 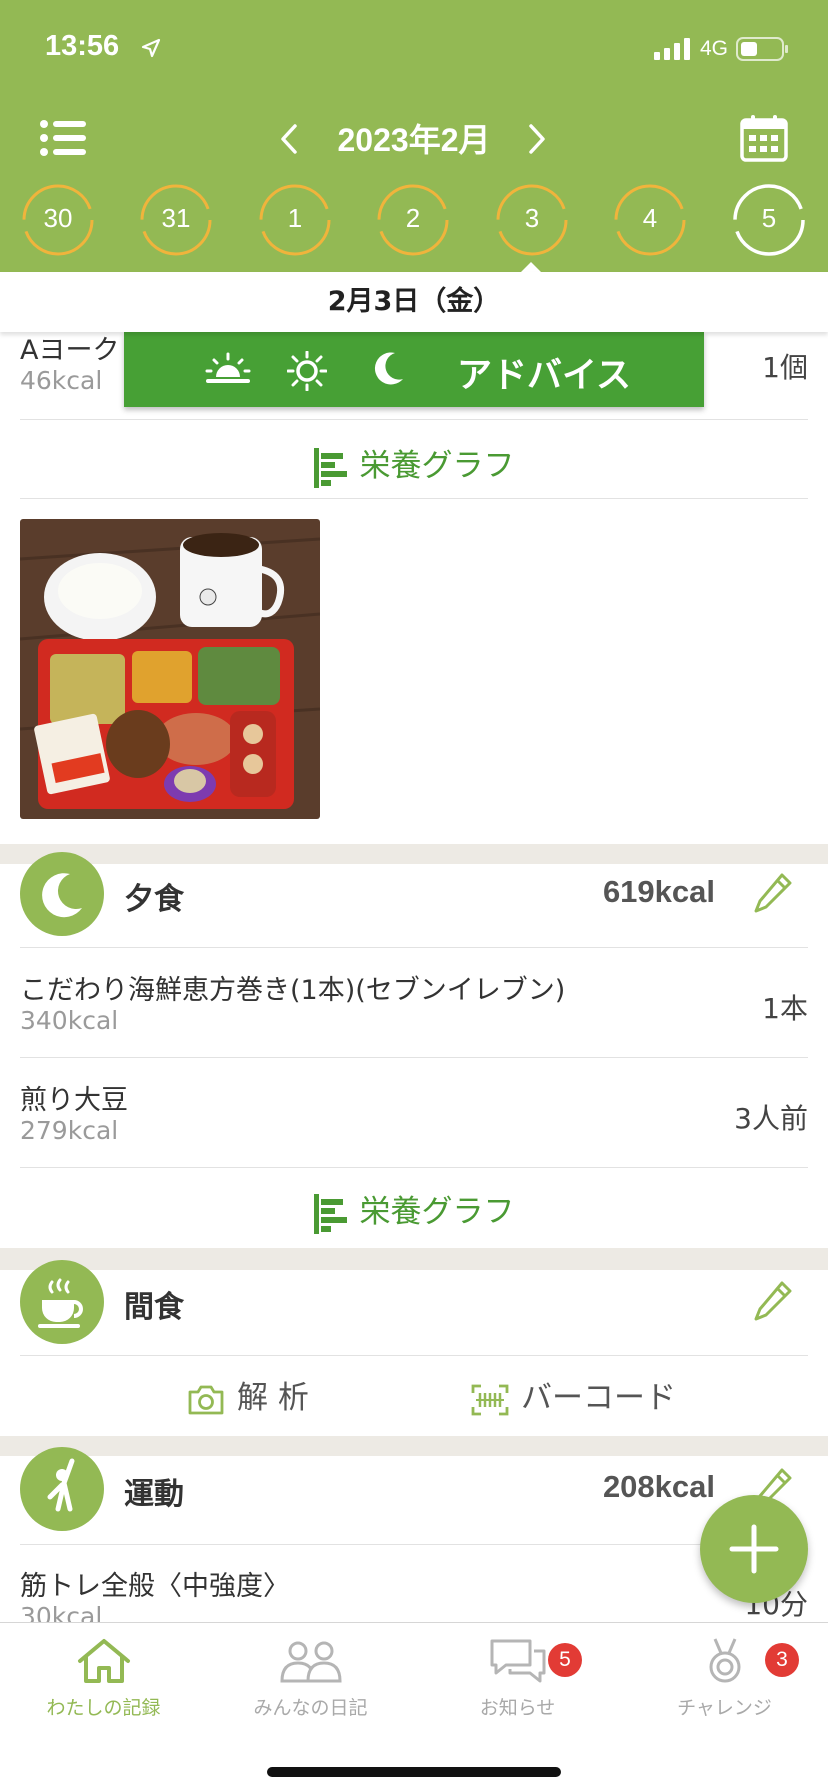 What do you see at coordinates (658, 1486) in the screenshot?
I see `exercise-kcal: 208kcal` at bounding box center [658, 1486].